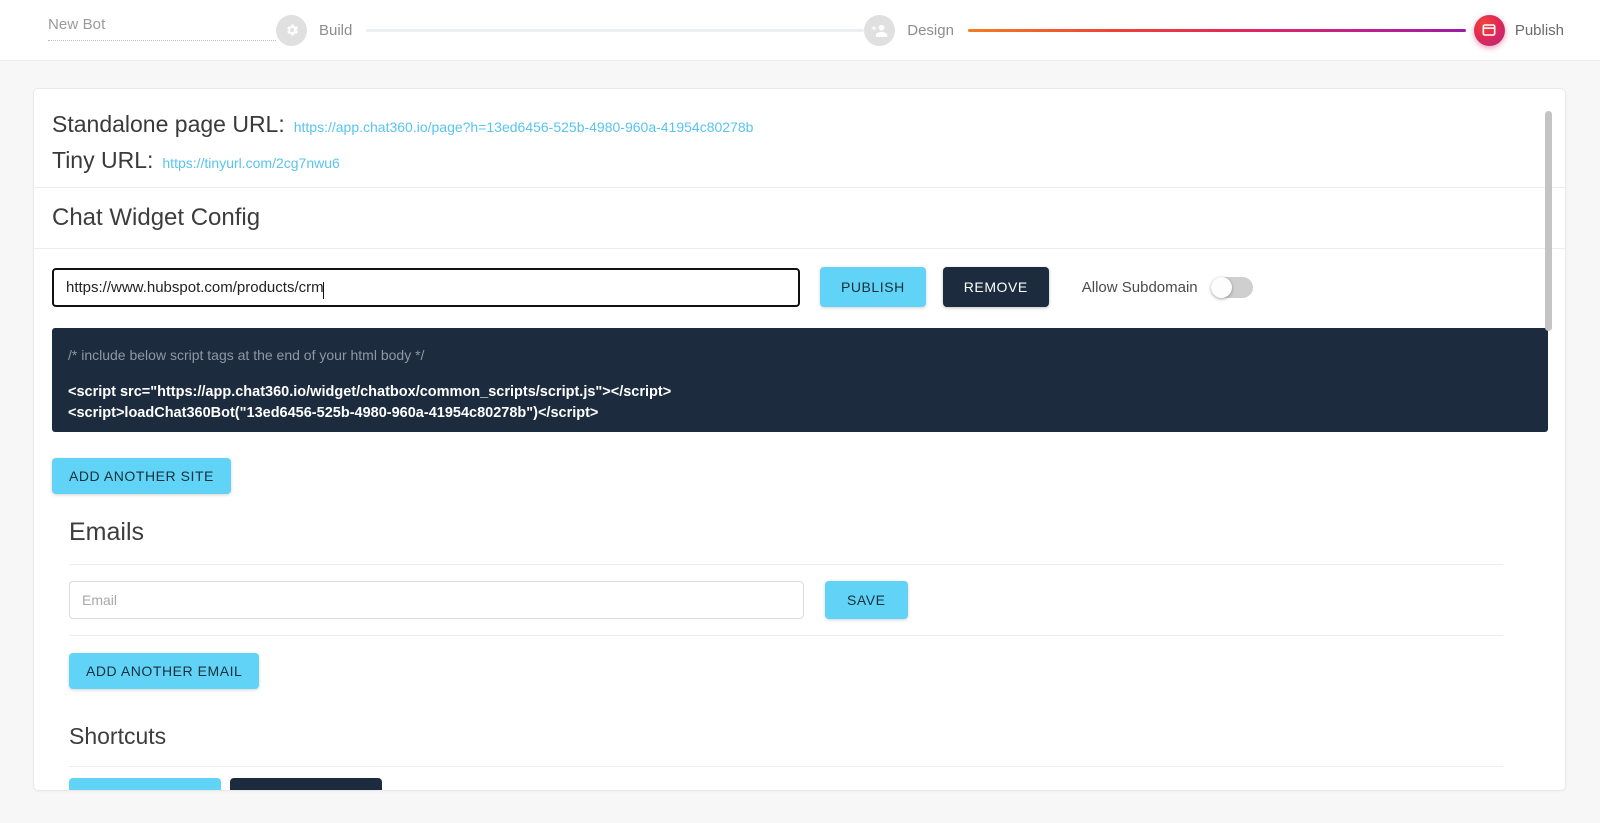  What do you see at coordinates (1548, 436) in the screenshot?
I see `card-scrollbar-track` at bounding box center [1548, 436].